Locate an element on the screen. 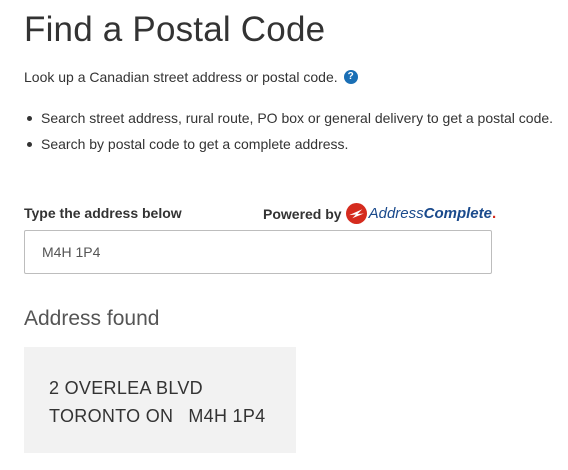  result-city-line: TORONTO ON M4H 1P4 is located at coordinates (172, 416).